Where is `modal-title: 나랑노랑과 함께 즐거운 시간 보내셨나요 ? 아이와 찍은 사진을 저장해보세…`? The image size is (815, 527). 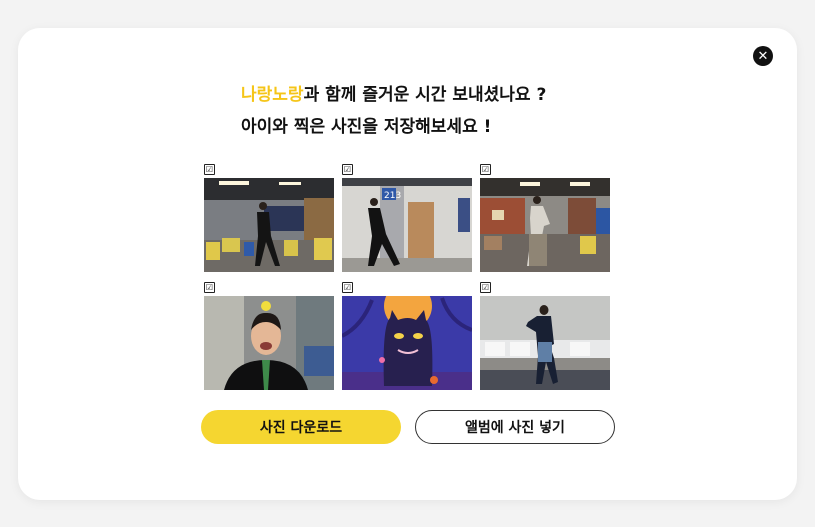
modal-title: 나랑노랑과 함께 즐거운 시간 보내셨나요 ? 아이와 찍은 사진을 저장해보세… is located at coordinates (393, 111).